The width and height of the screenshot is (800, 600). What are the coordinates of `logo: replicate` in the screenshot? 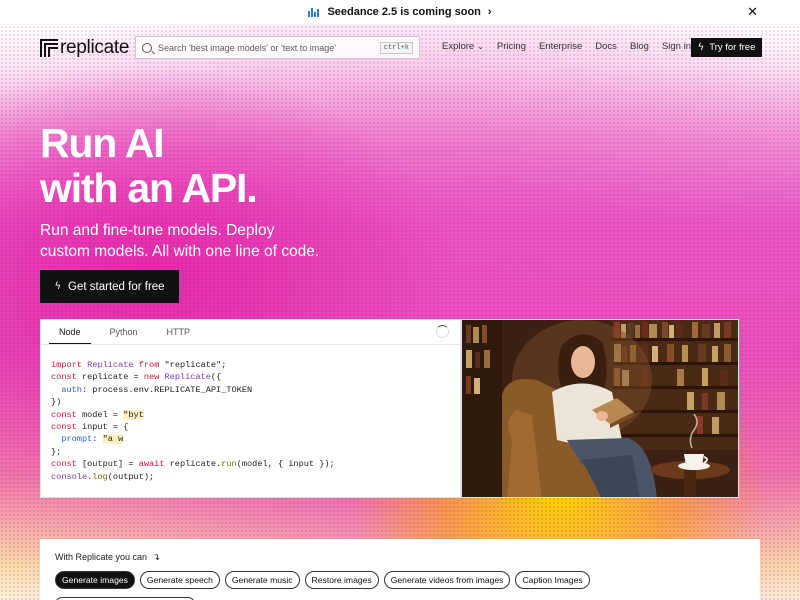 It's located at (84, 48).